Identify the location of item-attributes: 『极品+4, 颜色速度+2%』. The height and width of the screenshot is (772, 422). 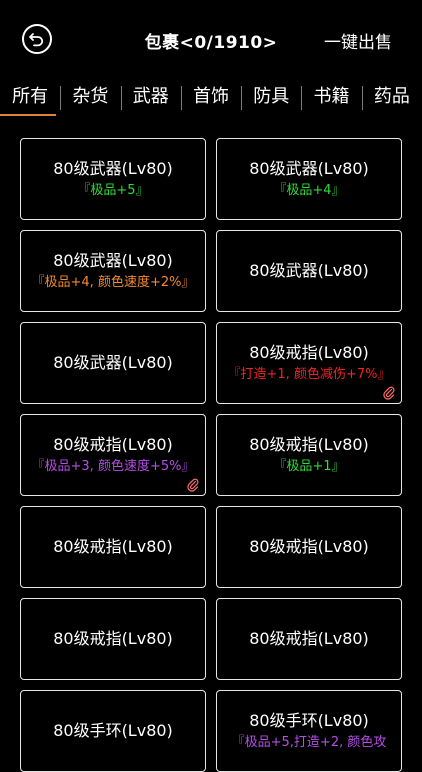
(113, 282).